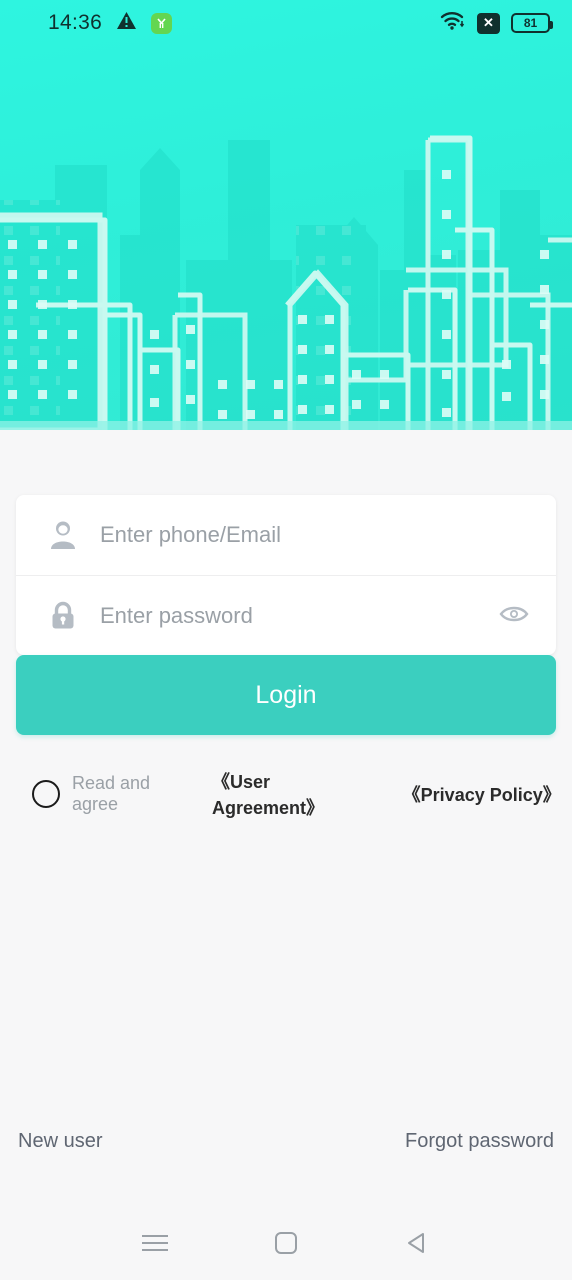  What do you see at coordinates (75, 22) in the screenshot?
I see `status-time: 14:36` at bounding box center [75, 22].